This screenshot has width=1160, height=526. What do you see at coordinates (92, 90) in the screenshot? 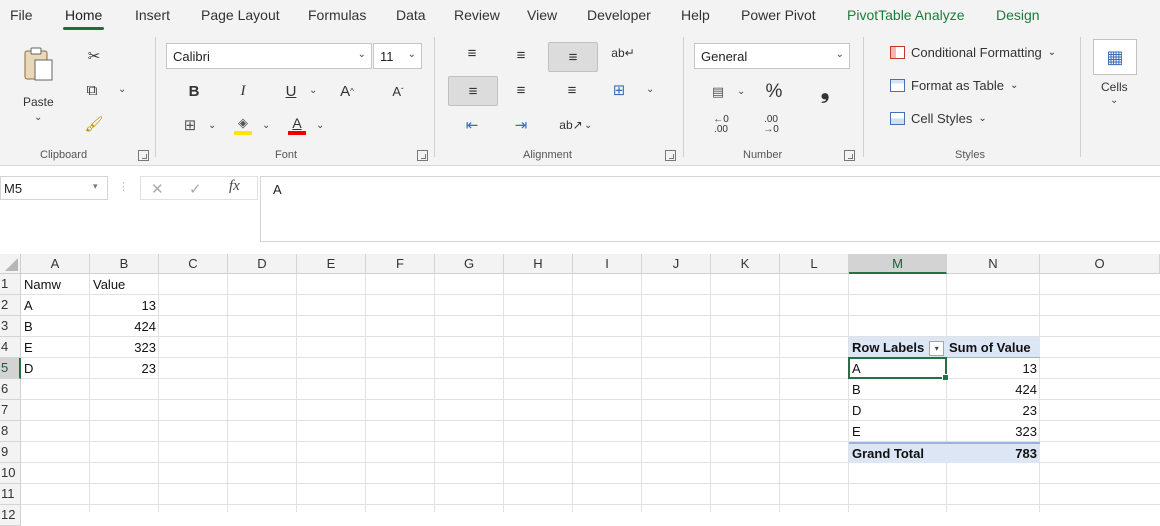
I see `copy-icon: ⧉` at bounding box center [92, 90].